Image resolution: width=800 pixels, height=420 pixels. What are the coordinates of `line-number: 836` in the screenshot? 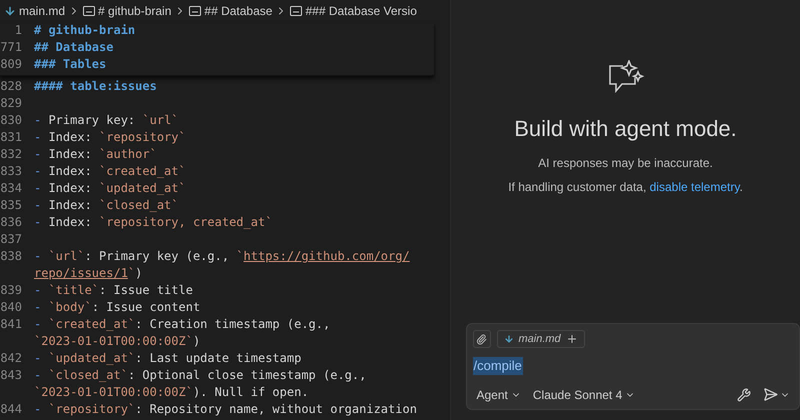 It's located at (11, 222).